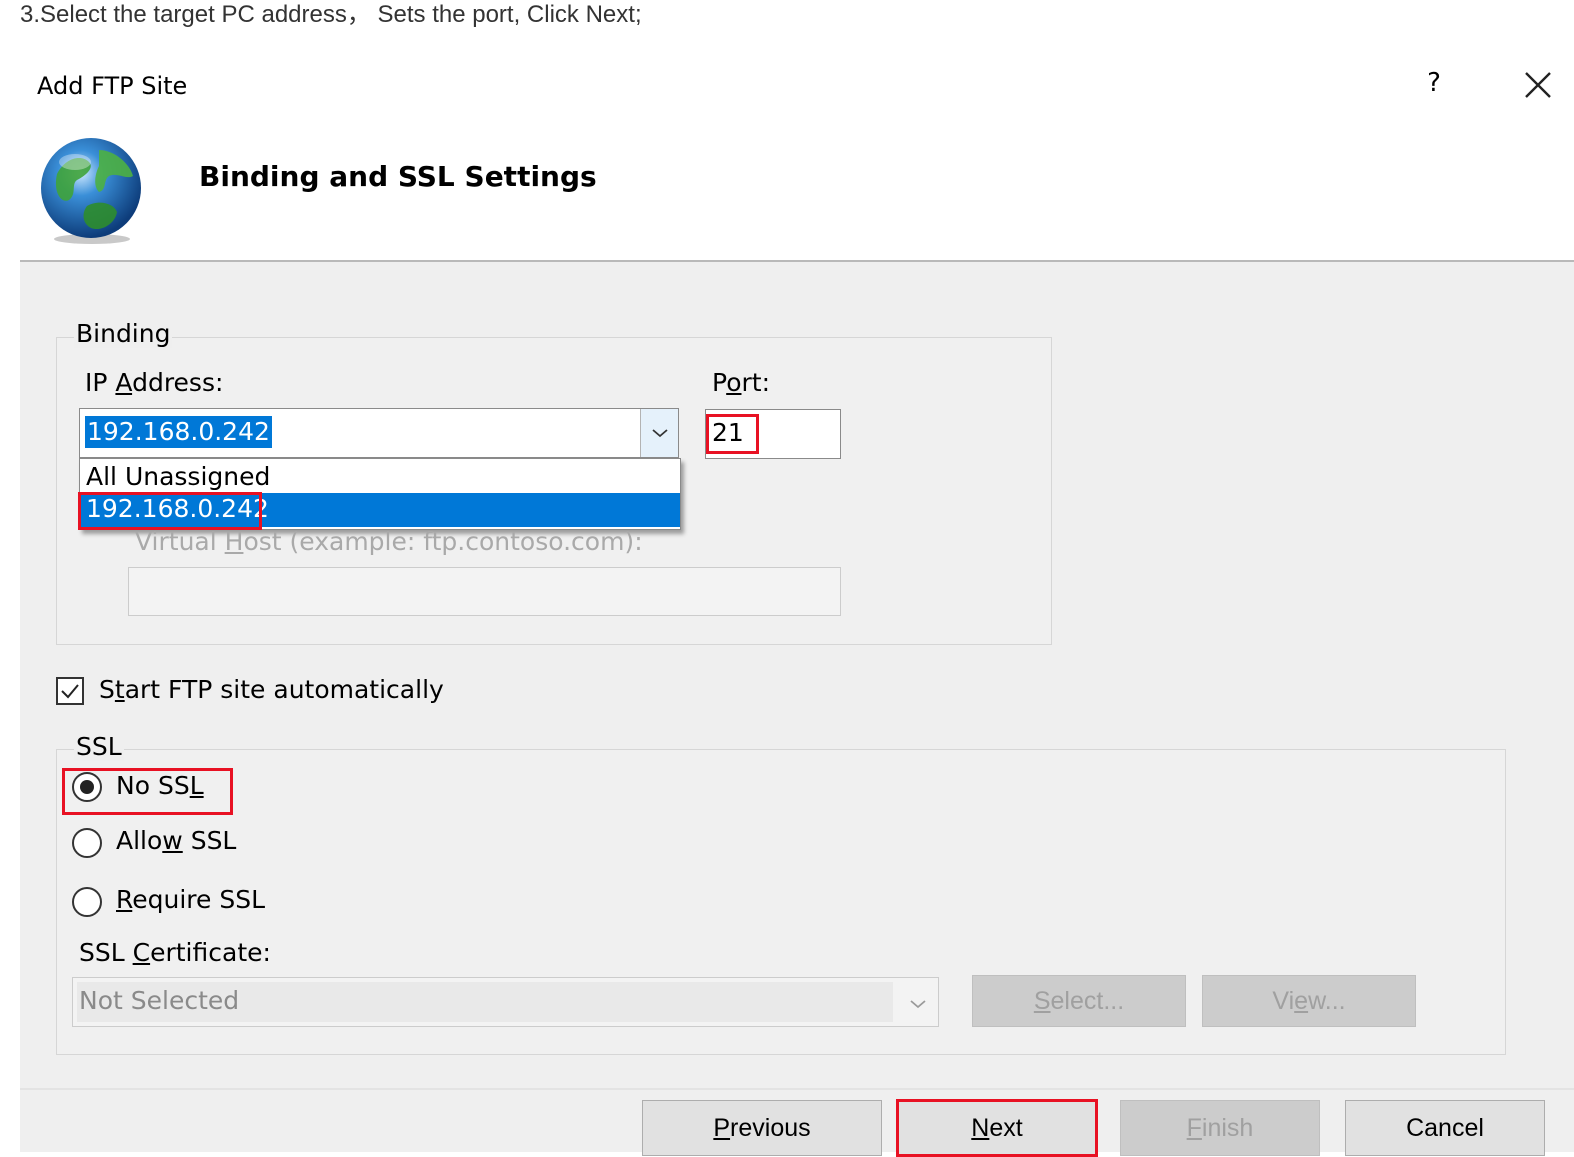  Describe the element at coordinates (87, 902) in the screenshot. I see `require-ssl-radio` at that location.